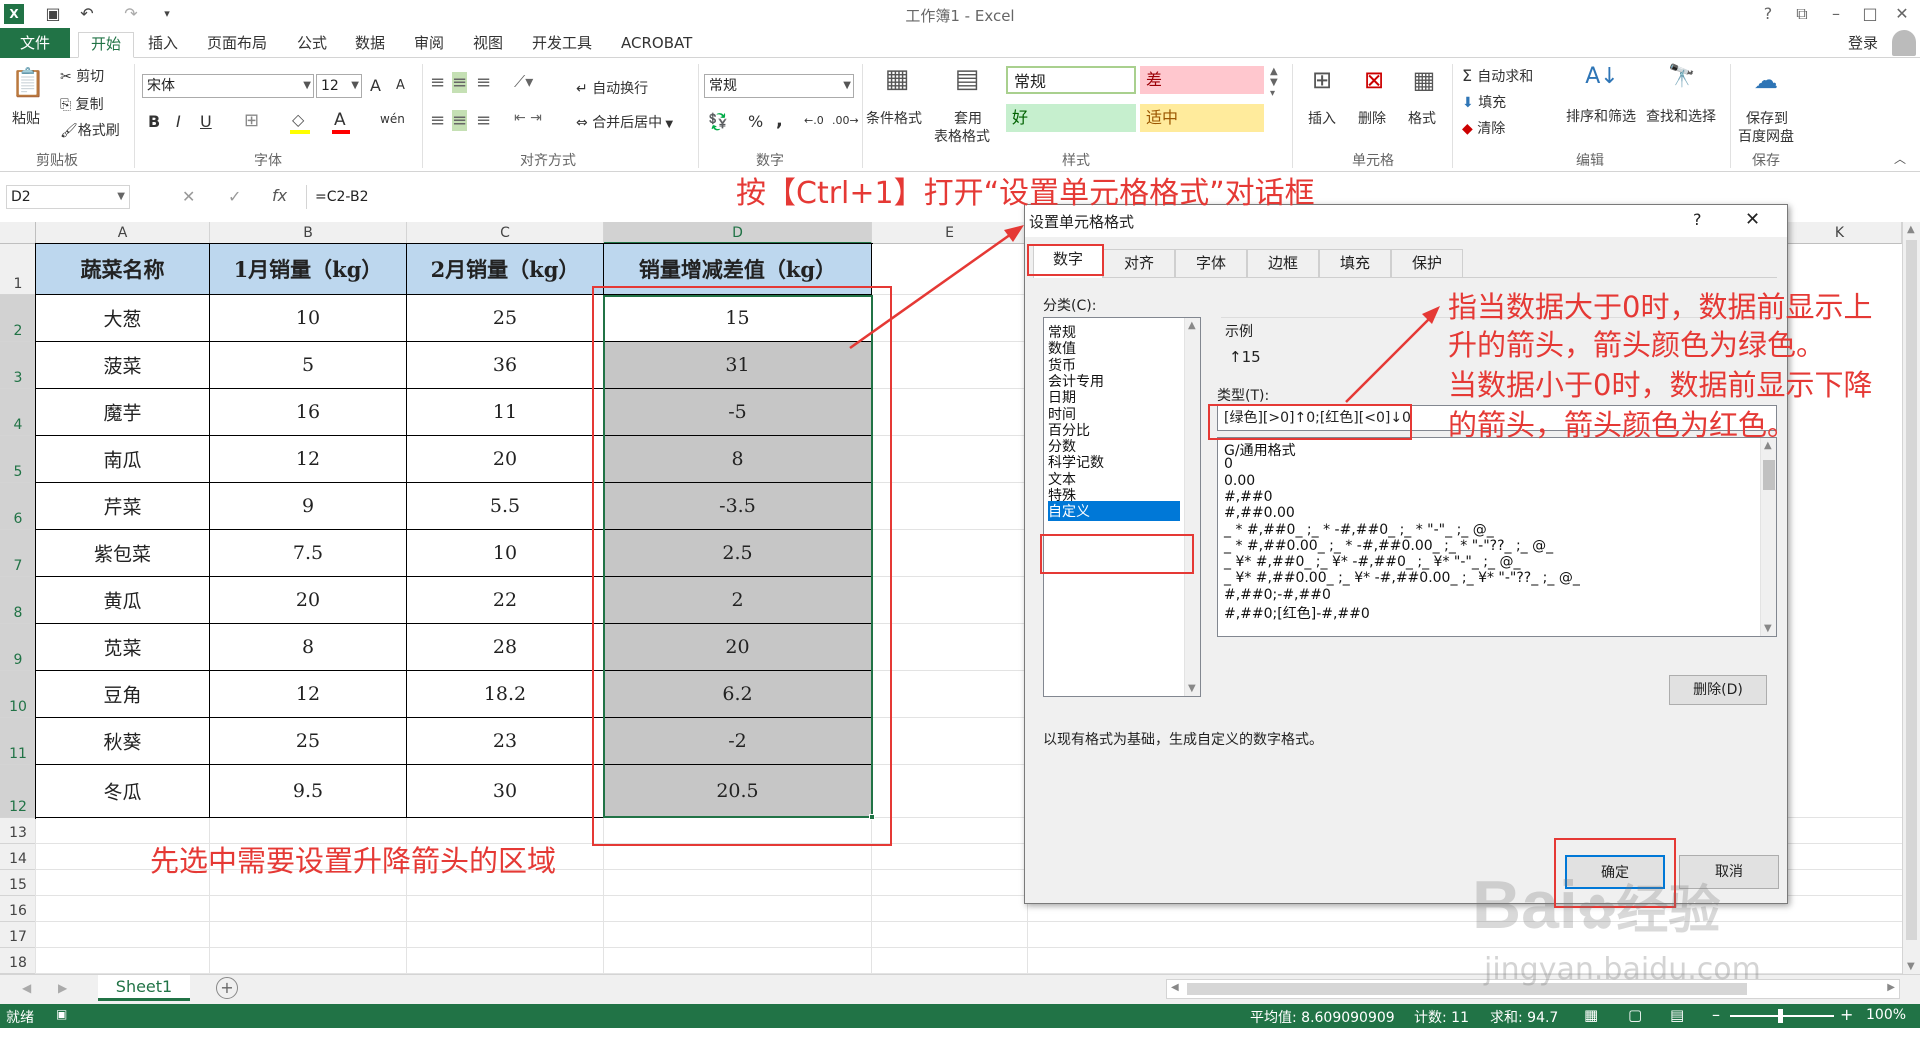  Describe the element at coordinates (1637, 345) in the screenshot. I see `annotation-right-2: 升的箭头，箭头颜色为绿色。` at that location.